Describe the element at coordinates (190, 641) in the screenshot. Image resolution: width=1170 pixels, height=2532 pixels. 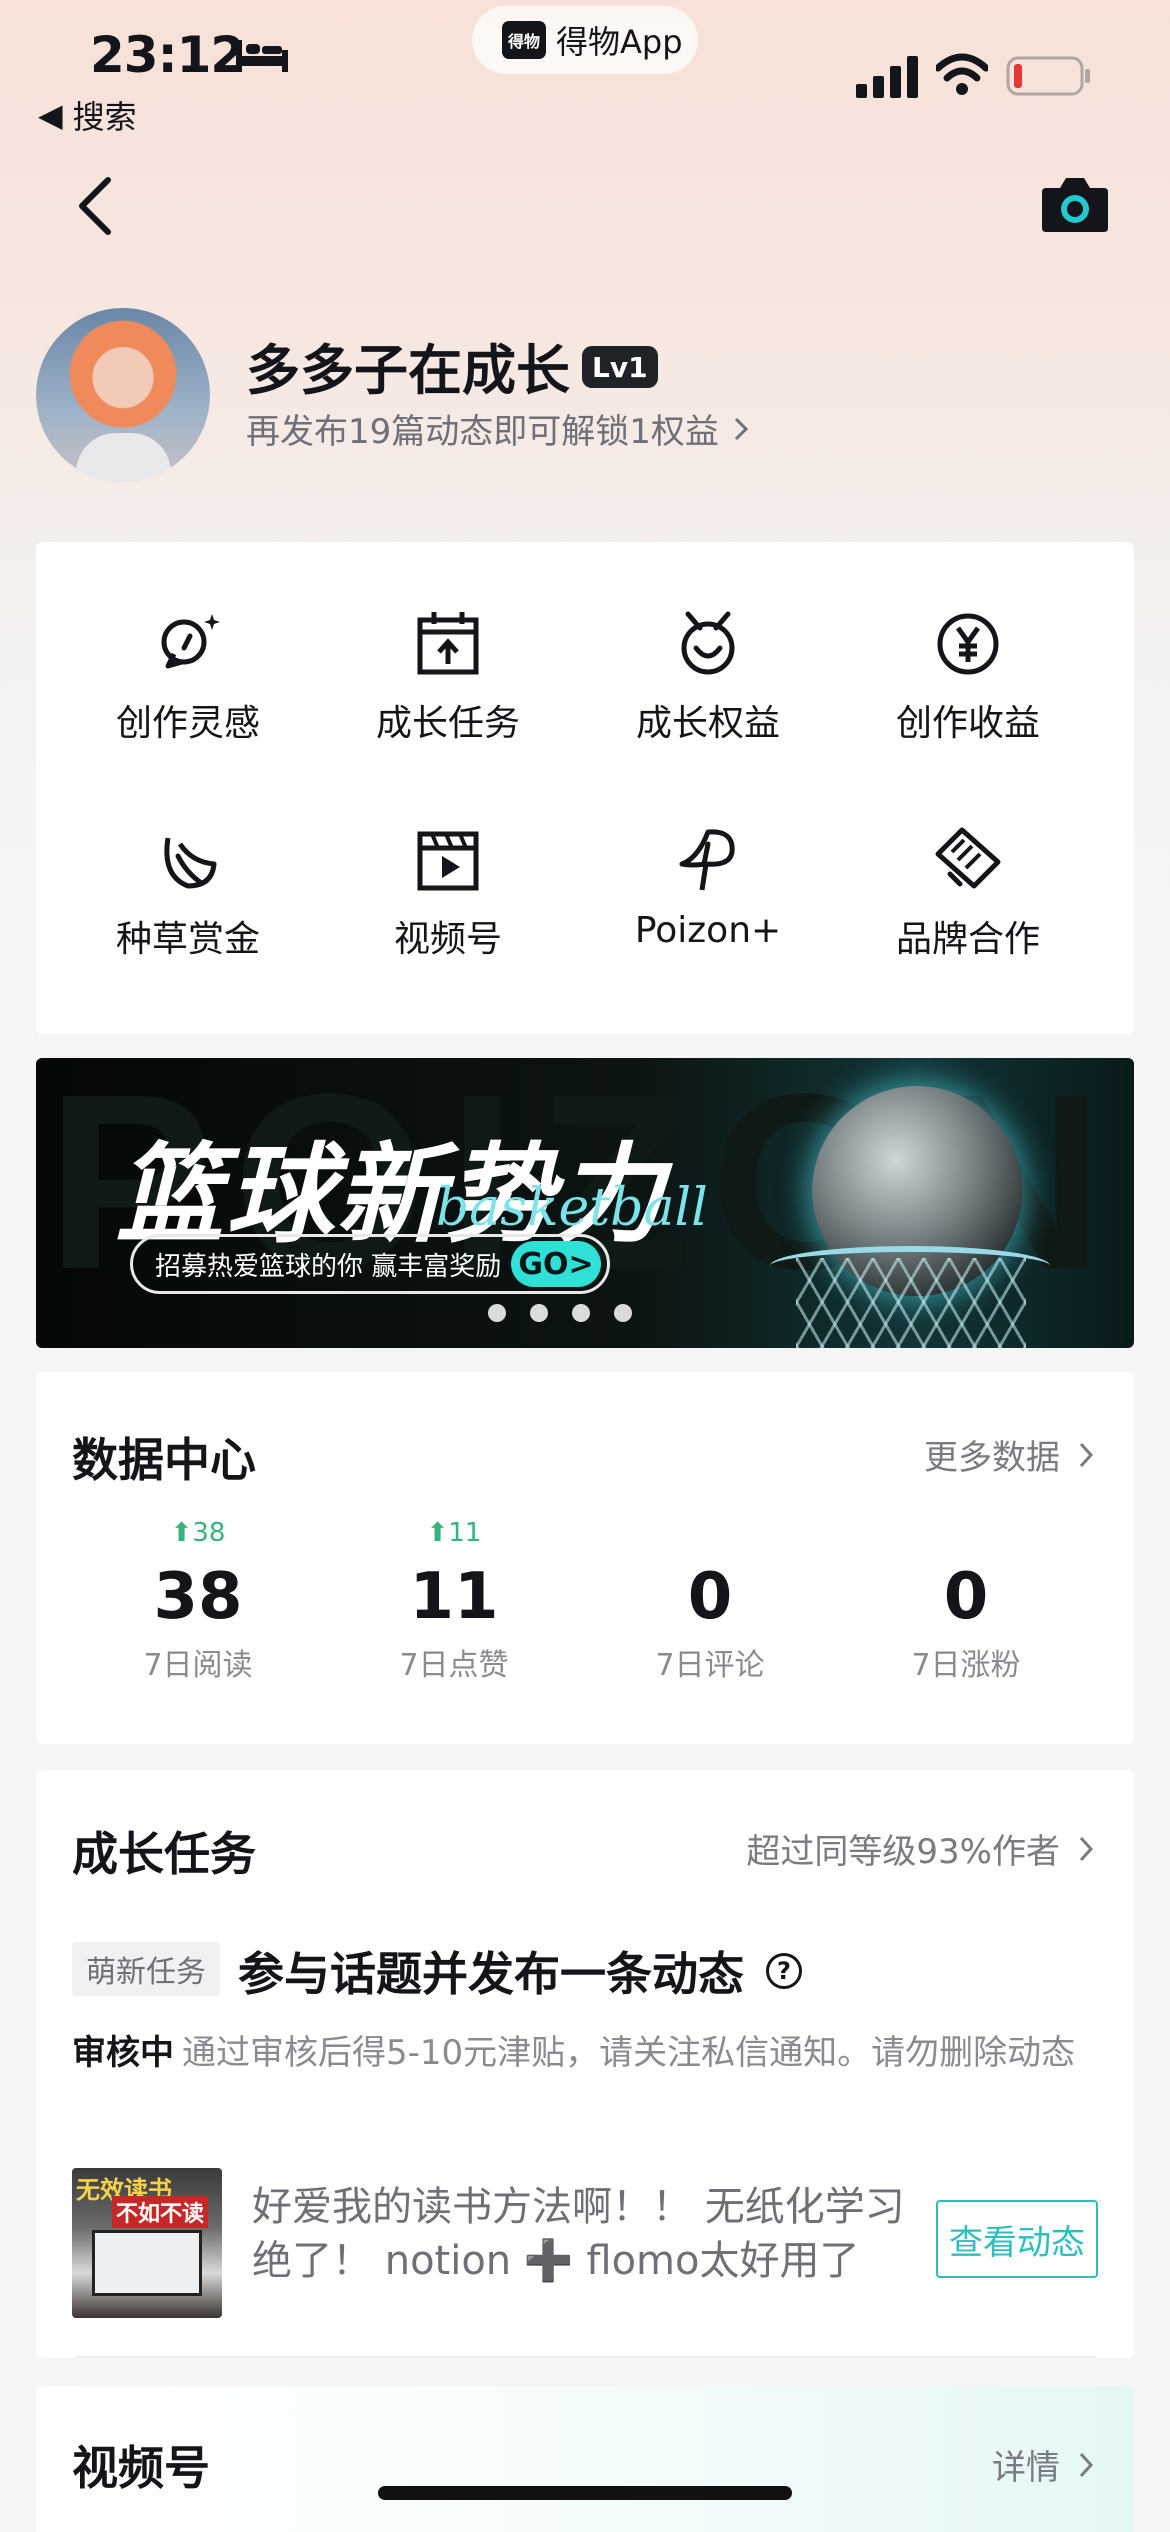
I see `lightbulb-icon` at that location.